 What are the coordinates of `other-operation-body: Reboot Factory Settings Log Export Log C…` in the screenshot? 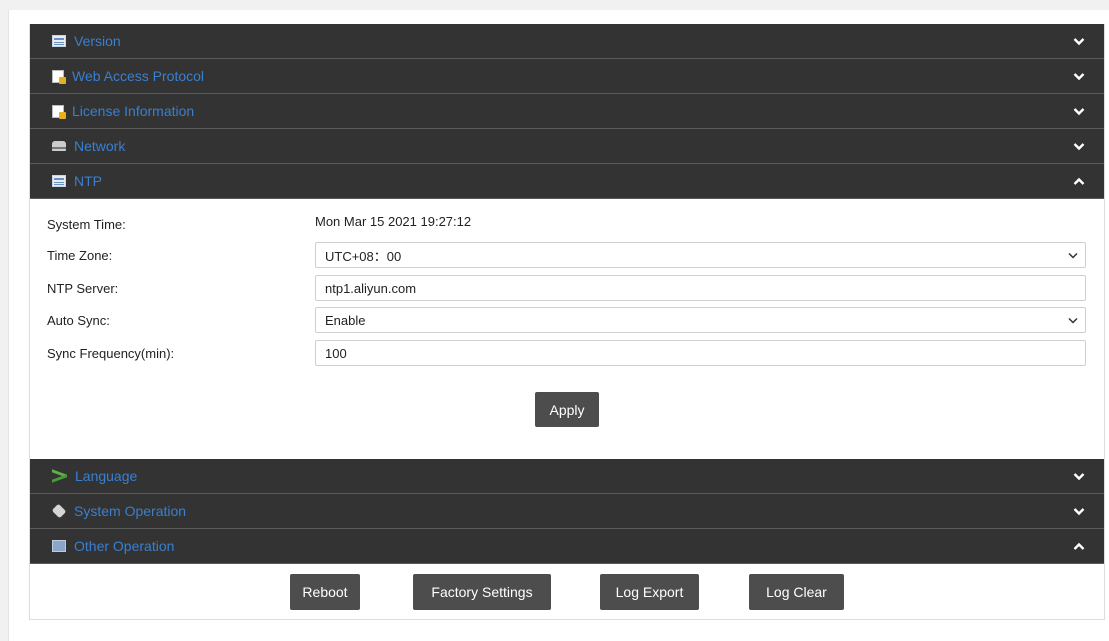 It's located at (567, 591).